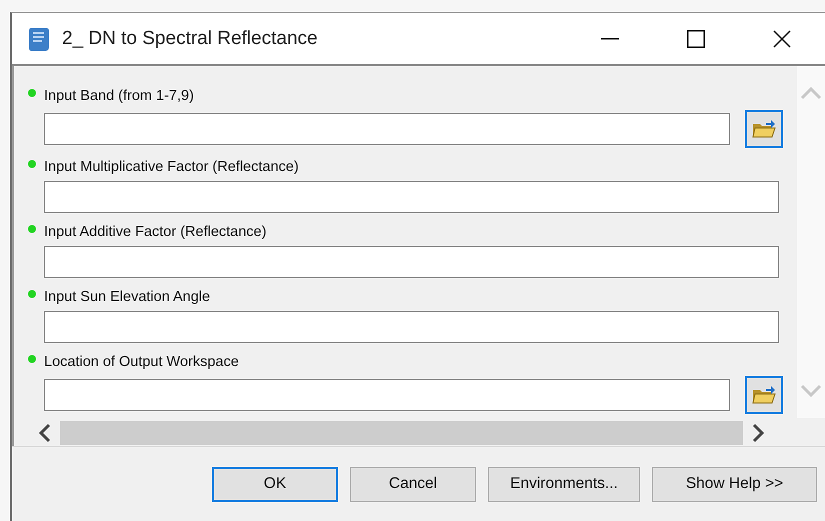  I want to click on parameter-label: Location of Output Workspace, so click(141, 362).